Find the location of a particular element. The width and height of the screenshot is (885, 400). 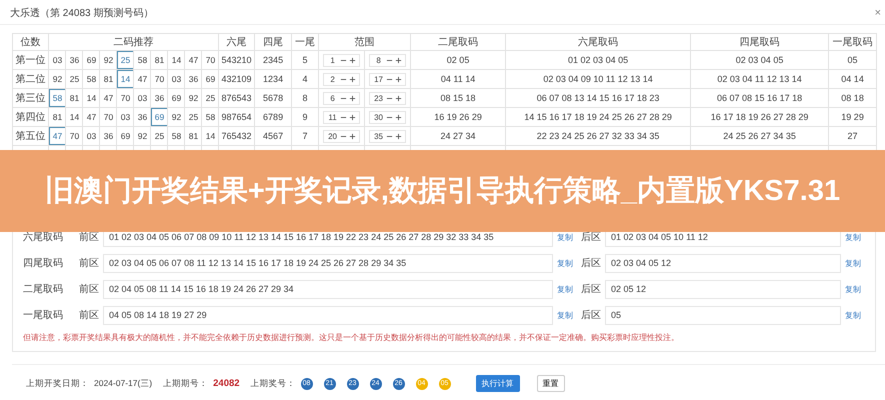

close-button: × is located at coordinates (877, 13).